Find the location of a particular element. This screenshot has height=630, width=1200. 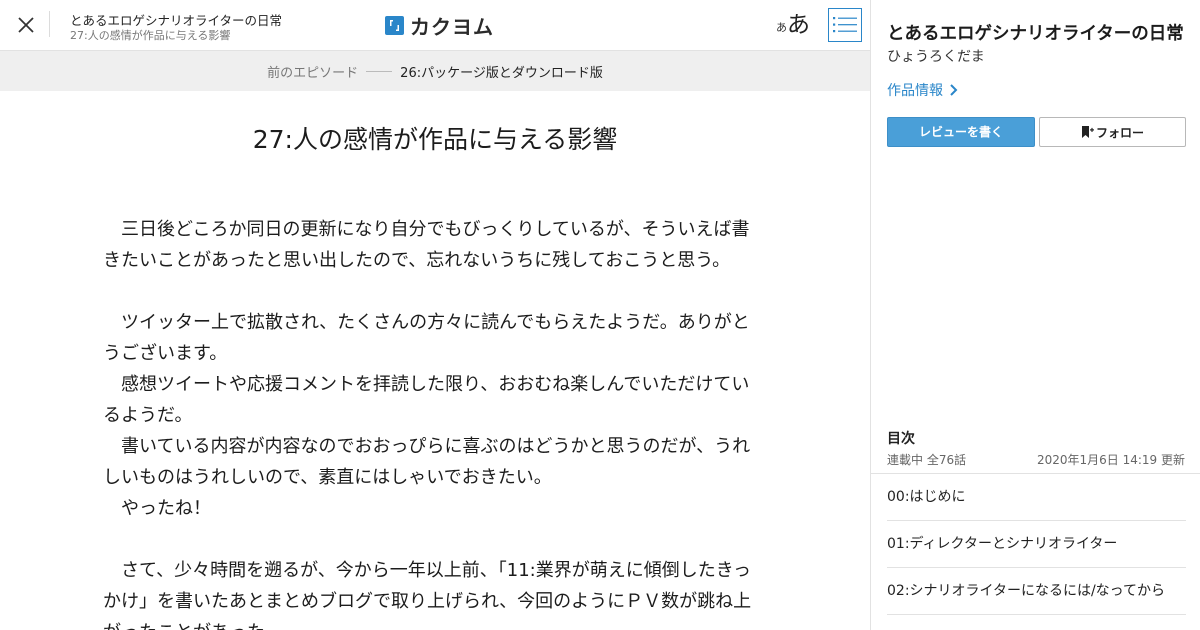

toc-heading: 目次 is located at coordinates (901, 439).